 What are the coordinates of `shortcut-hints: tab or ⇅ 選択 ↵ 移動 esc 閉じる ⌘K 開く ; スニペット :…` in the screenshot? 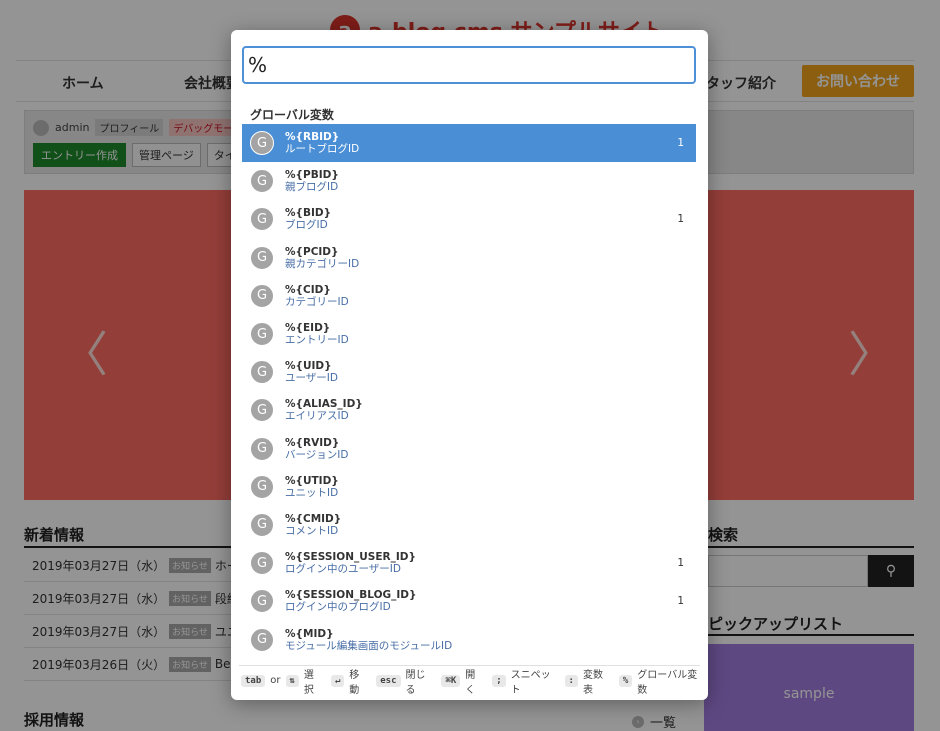 It's located at (469, 680).